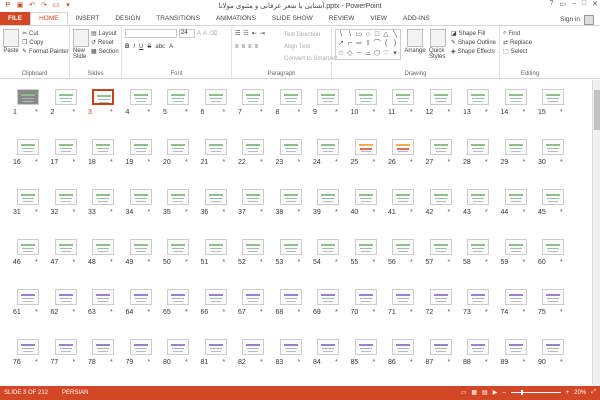 This screenshot has height=400, width=600. I want to click on brace-icon: {, so click(386, 44).